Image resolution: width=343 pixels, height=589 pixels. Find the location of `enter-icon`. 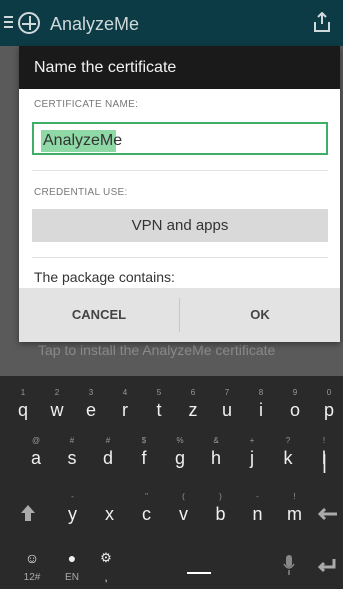

enter-icon is located at coordinates (326, 566).